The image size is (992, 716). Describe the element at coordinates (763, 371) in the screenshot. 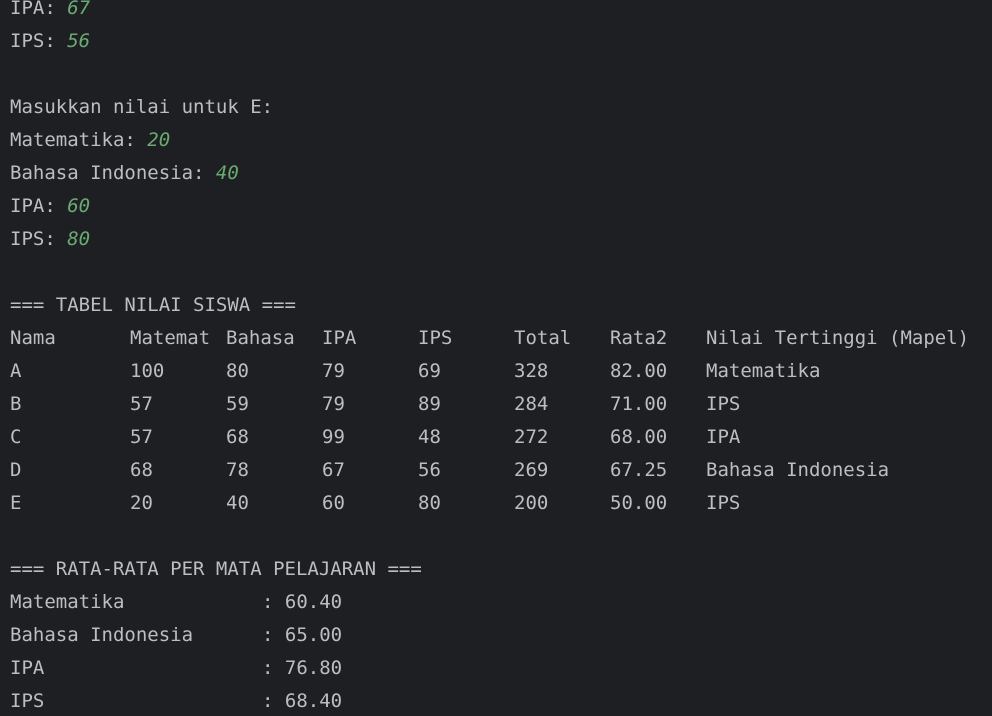

I see `table-cell: Matematika` at that location.